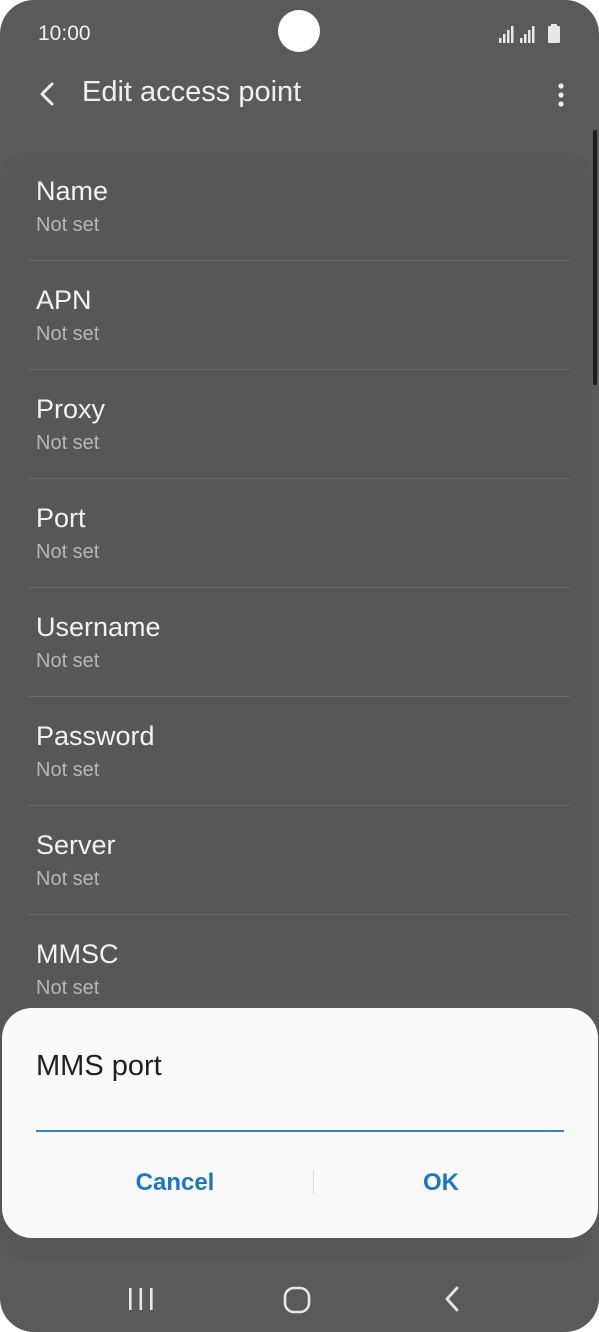 This screenshot has width=599, height=1332. I want to click on home-icon, so click(297, 1300).